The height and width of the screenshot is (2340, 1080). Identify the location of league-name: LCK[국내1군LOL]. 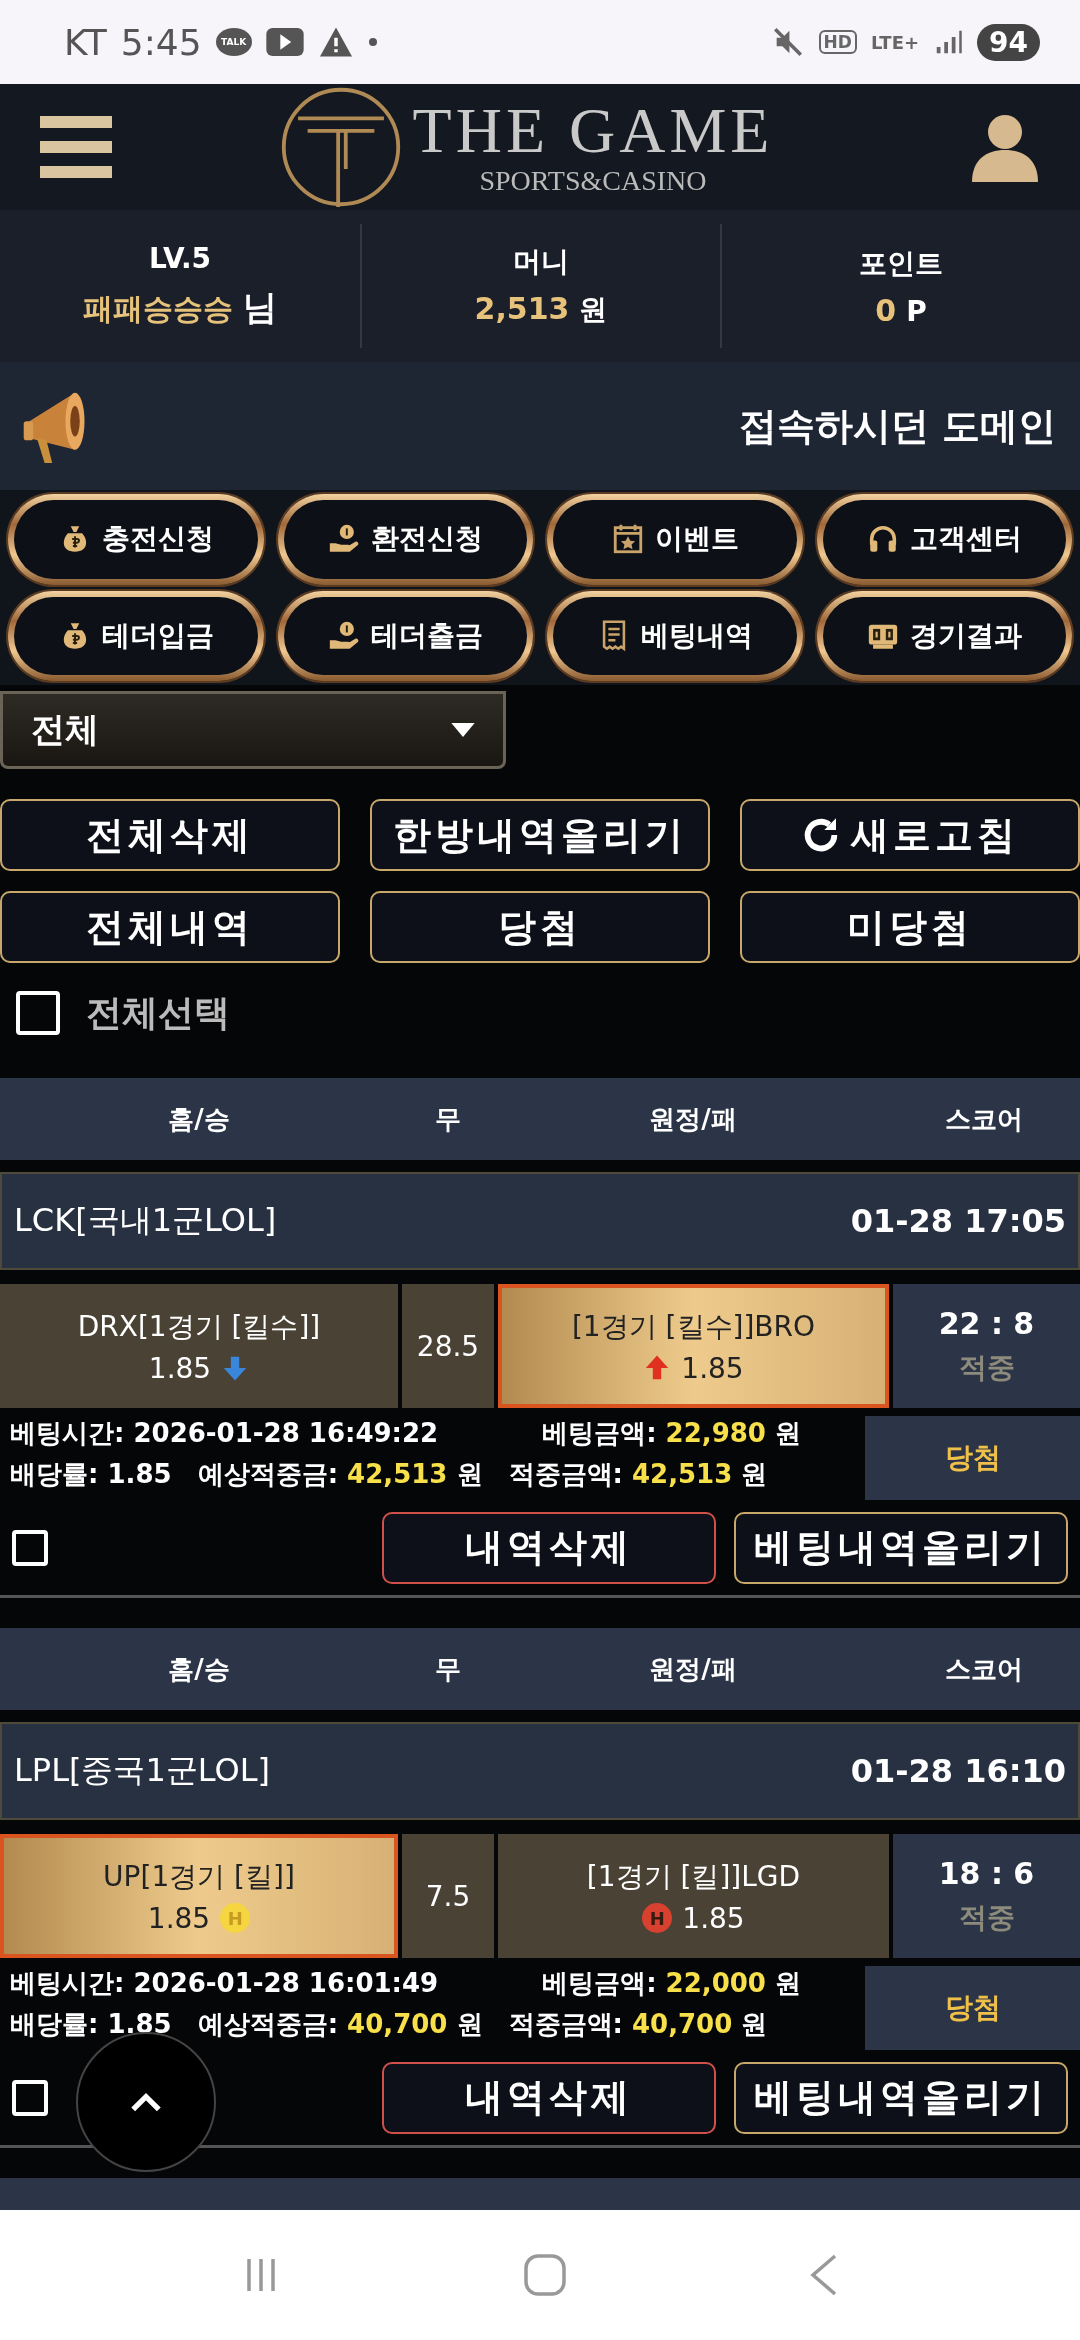
(146, 1220).